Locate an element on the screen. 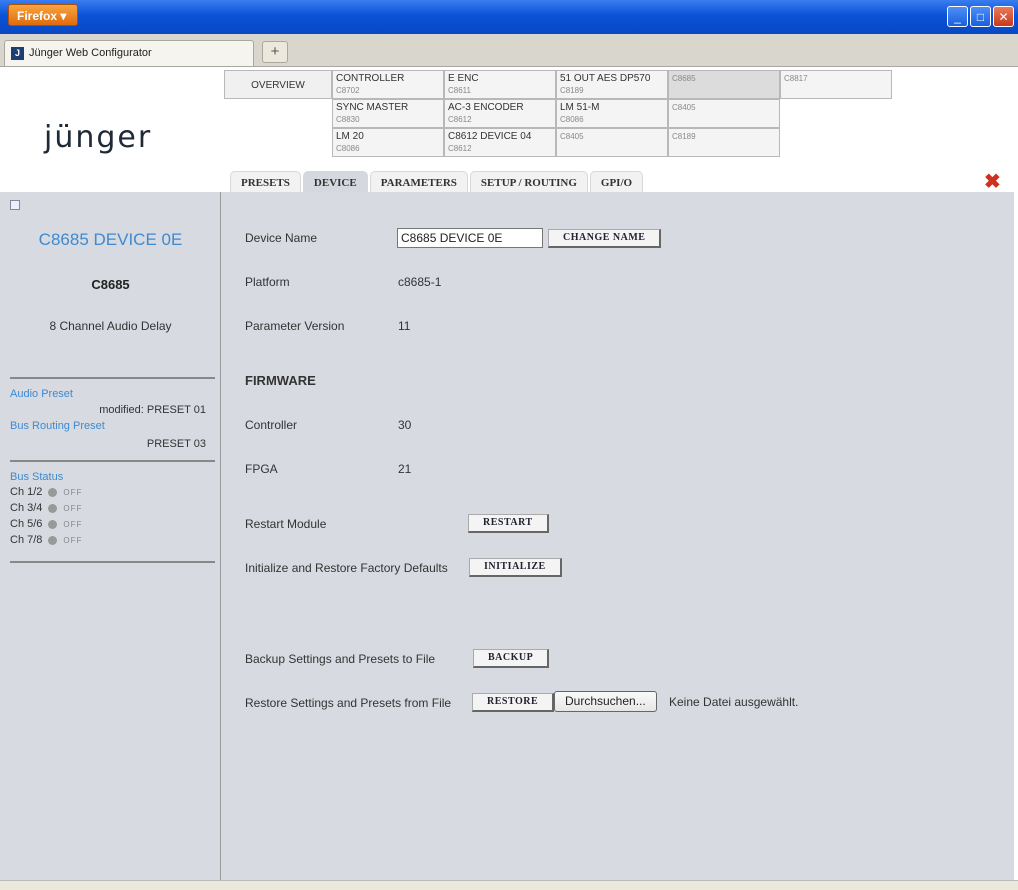  bus-channel: Ch 7/8 is located at coordinates (26, 540).